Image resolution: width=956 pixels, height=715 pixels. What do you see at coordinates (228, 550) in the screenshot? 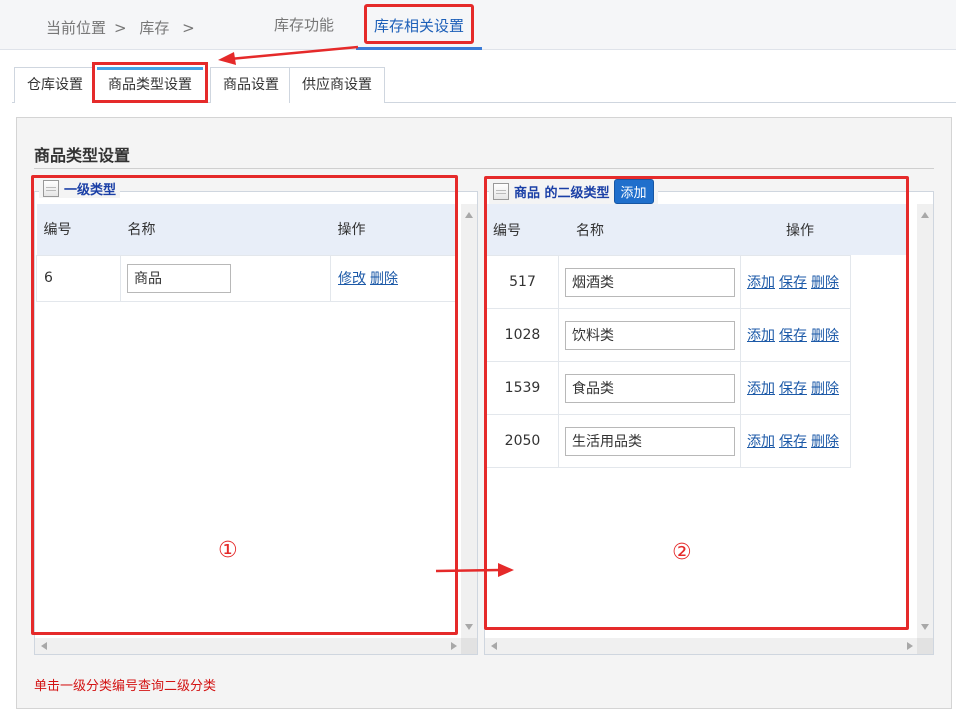
I see `annotation-marker-1: ①` at bounding box center [228, 550].